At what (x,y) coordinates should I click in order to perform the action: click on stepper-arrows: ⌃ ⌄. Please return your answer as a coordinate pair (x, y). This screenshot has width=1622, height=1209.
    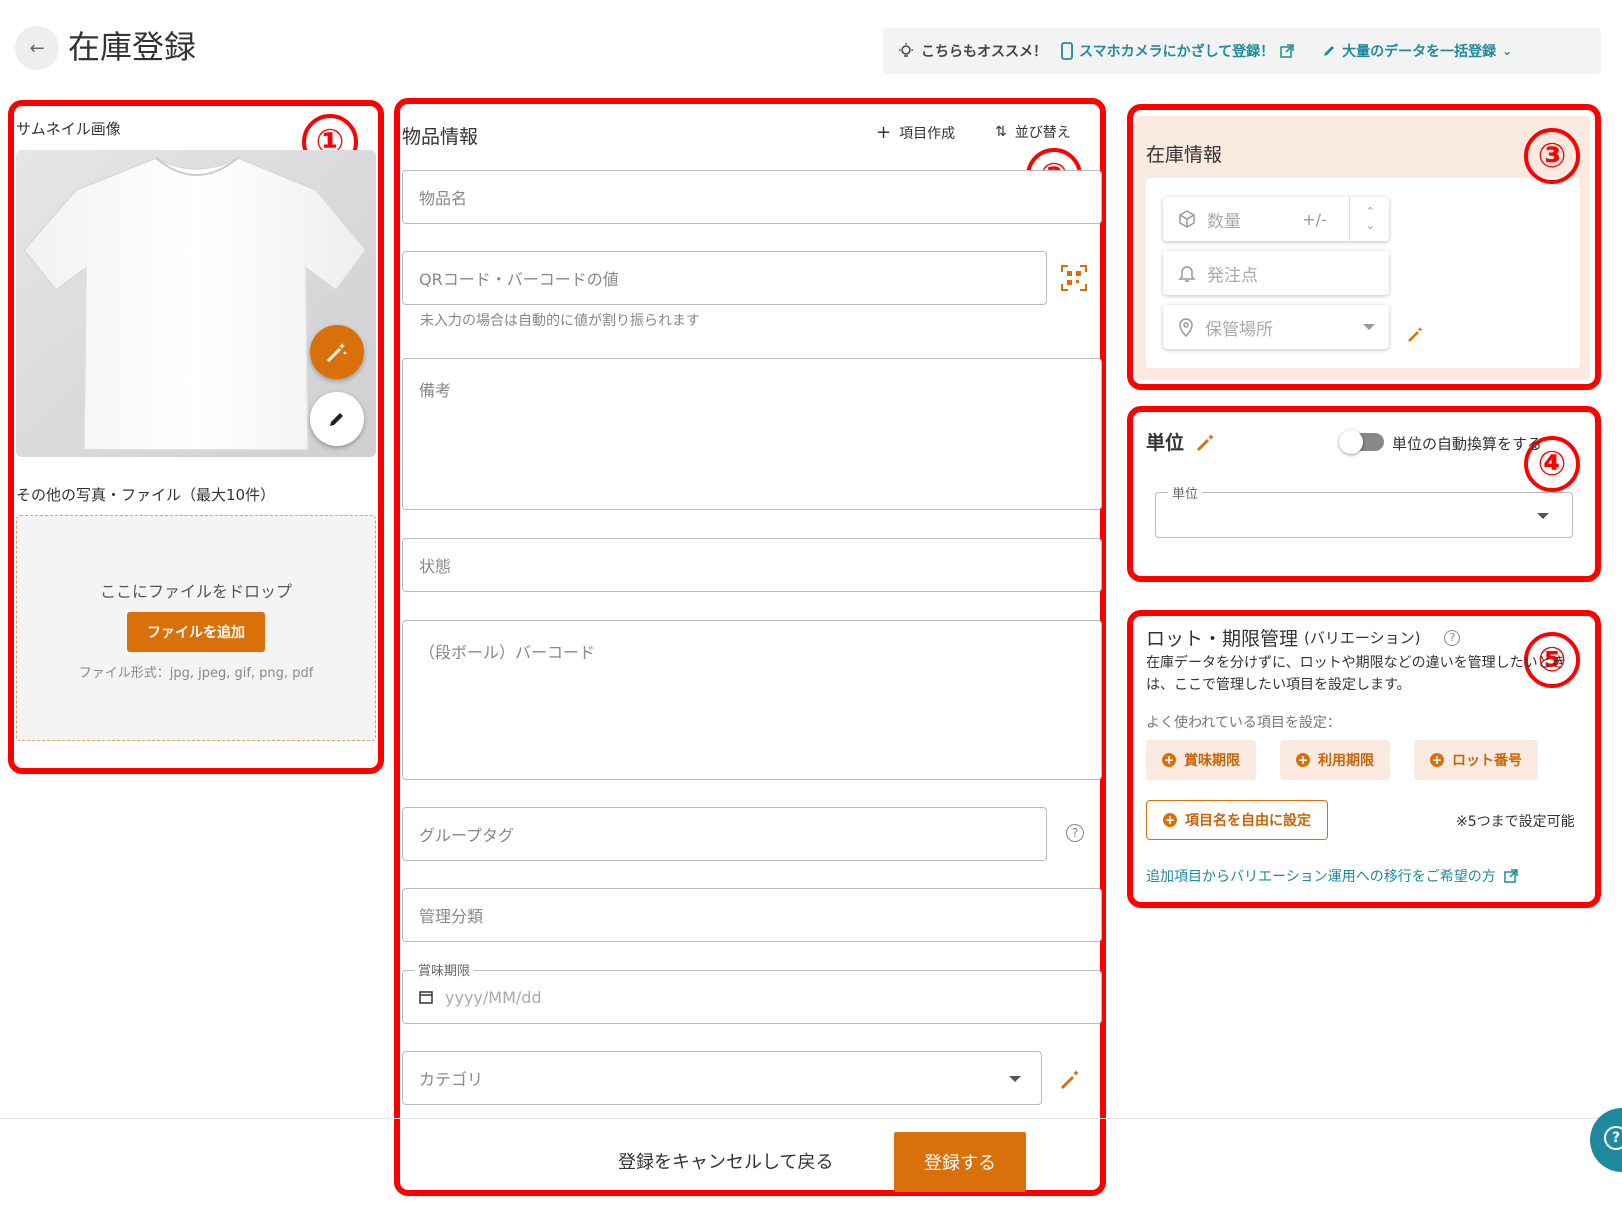
    Looking at the image, I should click on (1361, 219).